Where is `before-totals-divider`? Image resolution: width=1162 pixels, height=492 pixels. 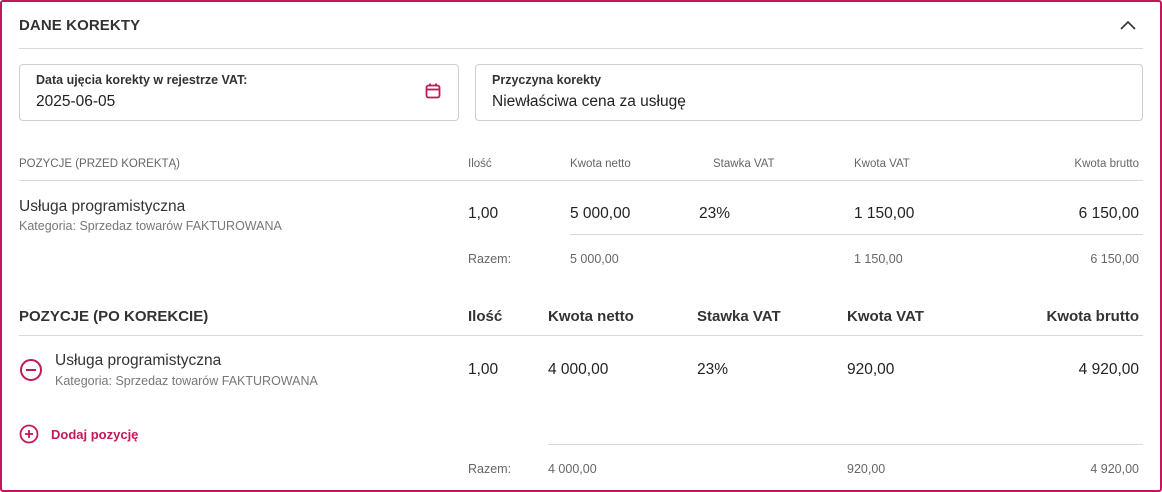
before-totals-divider is located at coordinates (856, 234).